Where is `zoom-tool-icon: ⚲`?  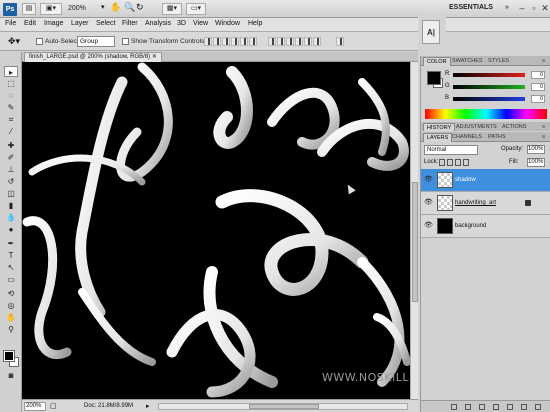
zoom-tool-icon: ⚲ is located at coordinates (11, 329).